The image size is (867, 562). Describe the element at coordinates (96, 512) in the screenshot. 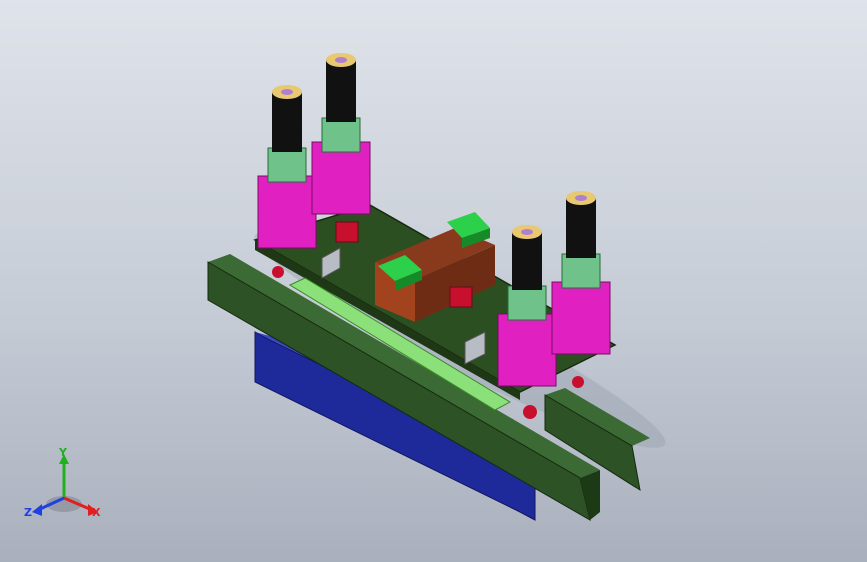

I see `x-axis-label: X` at that location.